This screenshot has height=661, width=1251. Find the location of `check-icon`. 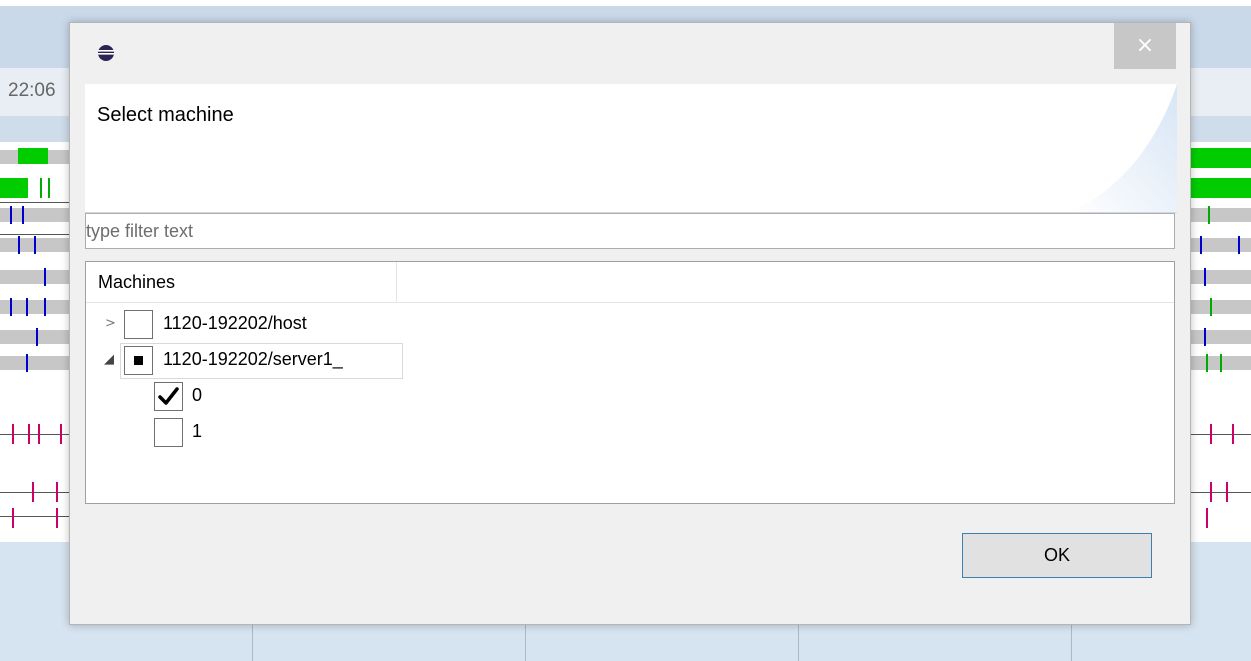

check-icon is located at coordinates (168, 396).